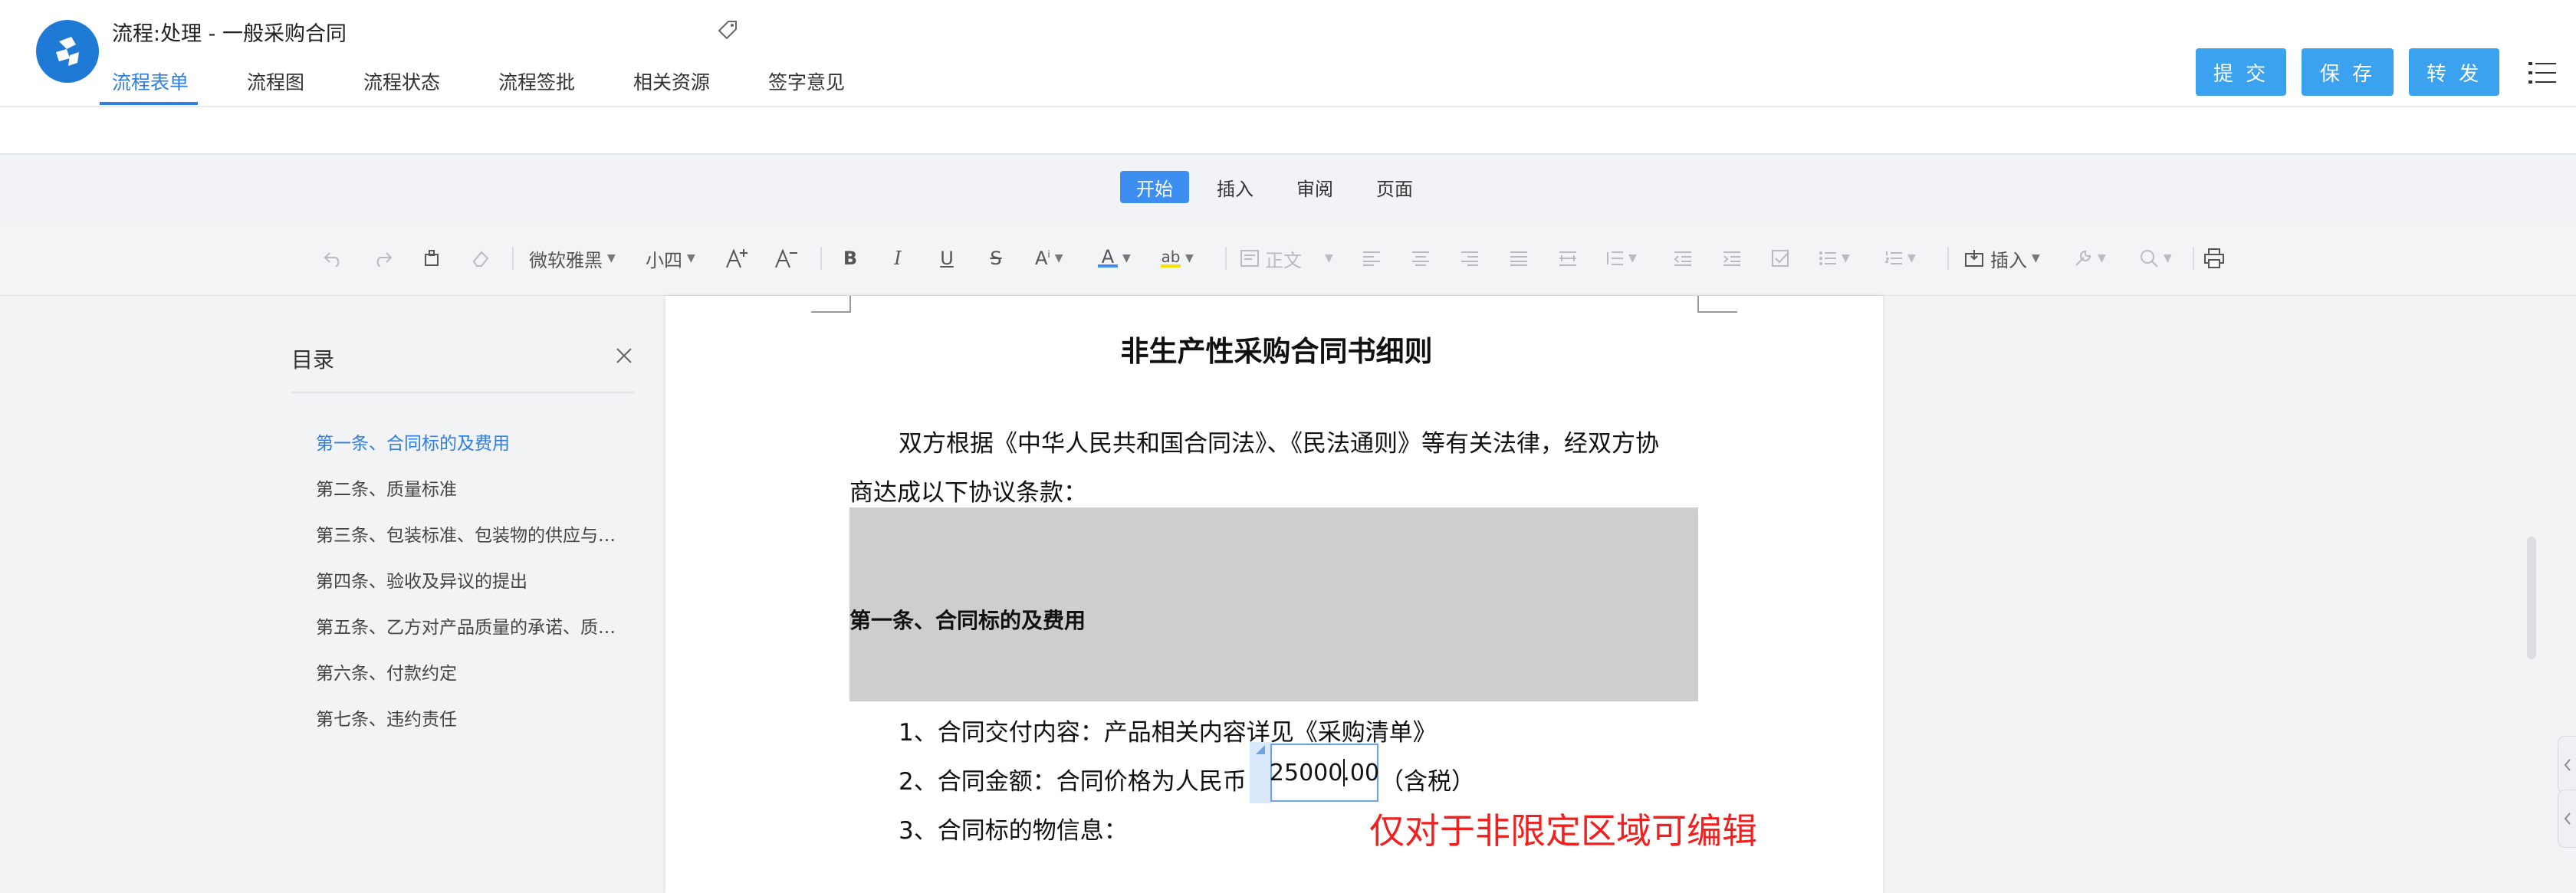 The image size is (2576, 893). I want to click on annotation-note: 仅对于非限定区域可编辑, so click(1563, 831).